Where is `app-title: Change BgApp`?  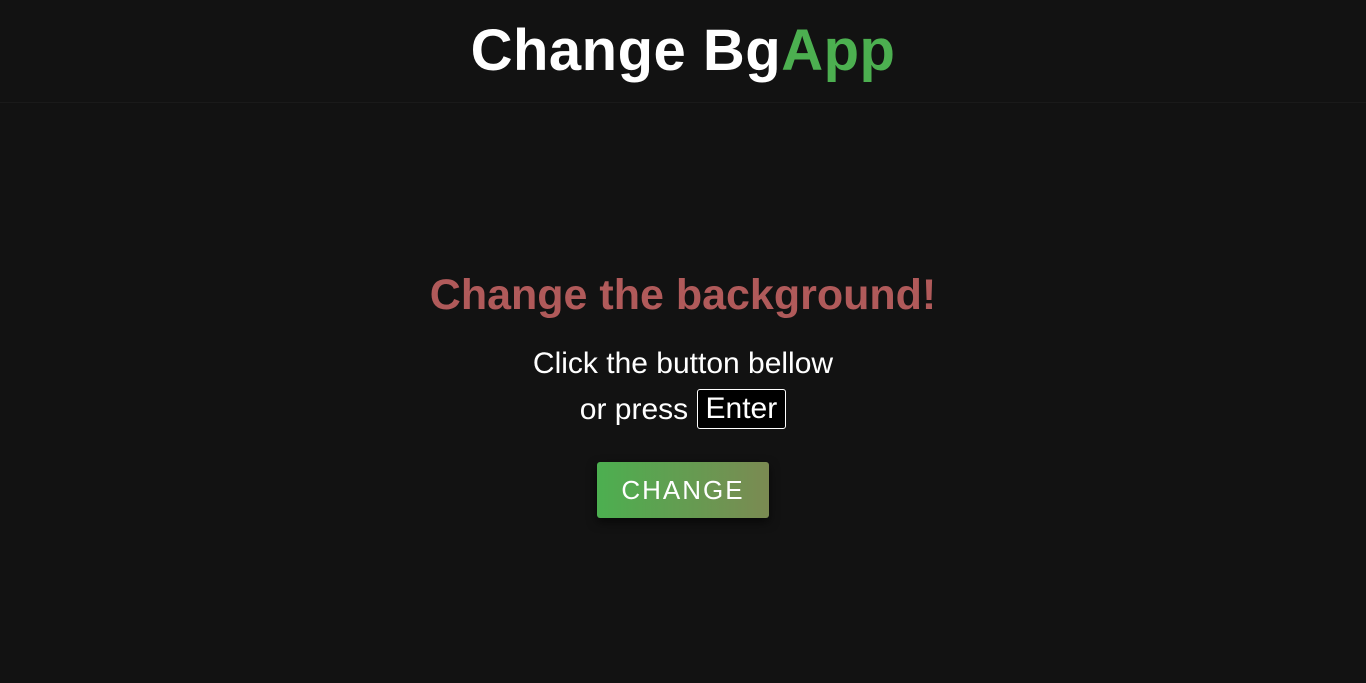
app-title: Change BgApp is located at coordinates (683, 51).